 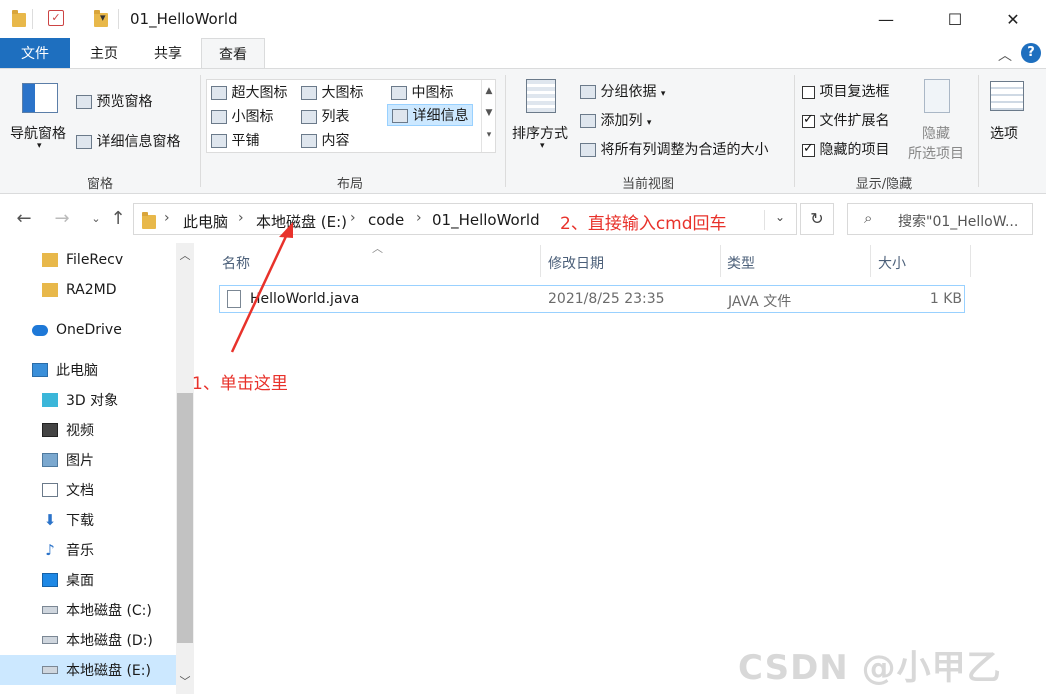 What do you see at coordinates (260, 292) in the screenshot?
I see `arrow-line` at bounding box center [260, 292].